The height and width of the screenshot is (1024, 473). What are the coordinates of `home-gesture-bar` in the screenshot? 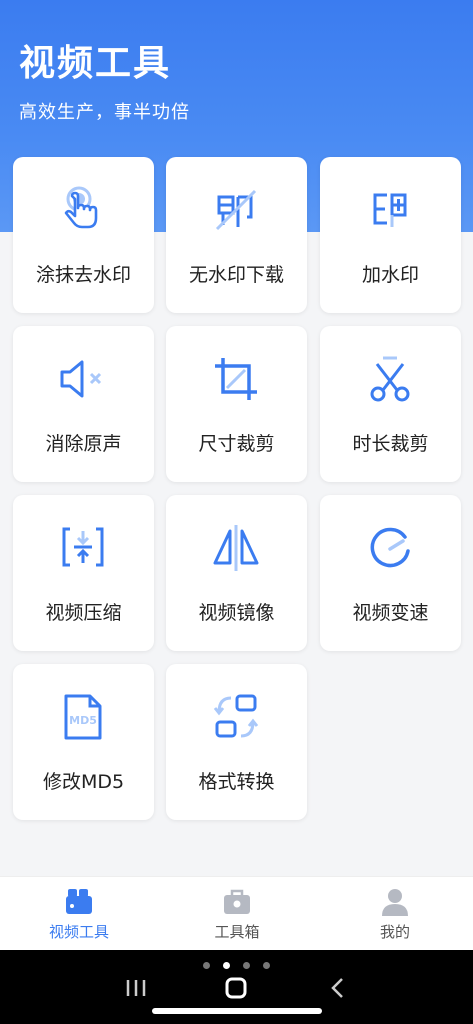 It's located at (237, 1011).